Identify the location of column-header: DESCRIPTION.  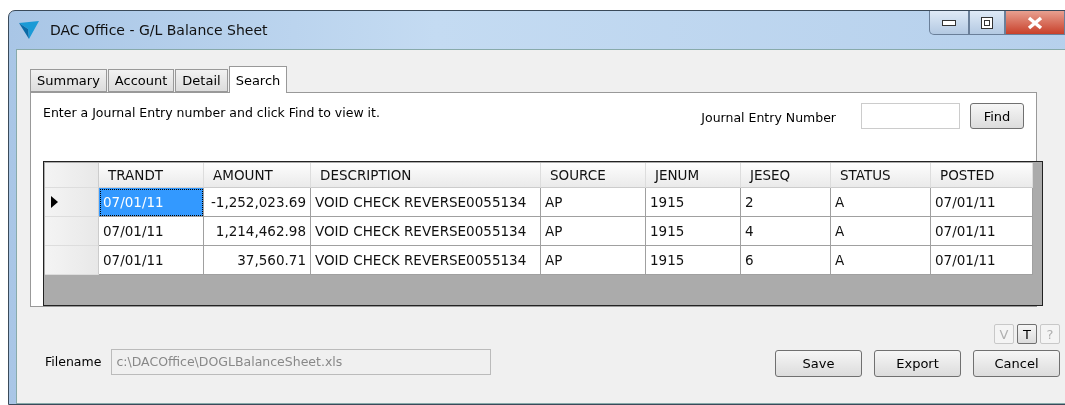
(426, 175).